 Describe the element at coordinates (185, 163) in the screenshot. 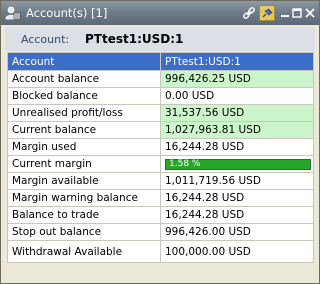

I see `margin-progress-text: 1.58 %` at that location.